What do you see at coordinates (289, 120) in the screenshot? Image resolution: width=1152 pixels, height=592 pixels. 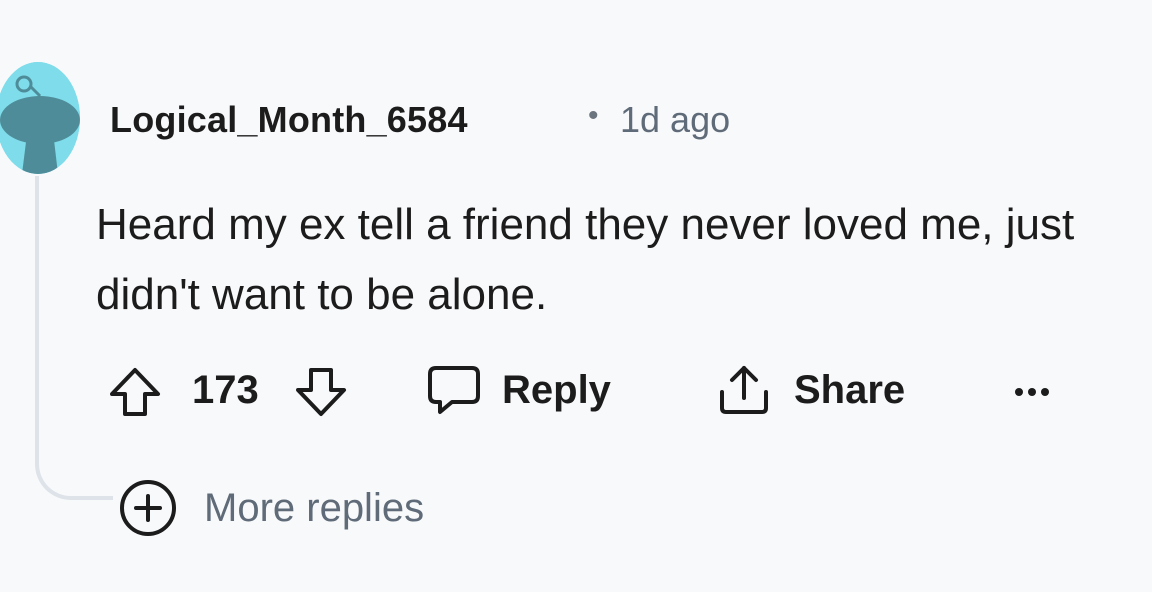 I see `author-username: Logical_Month_6584` at bounding box center [289, 120].